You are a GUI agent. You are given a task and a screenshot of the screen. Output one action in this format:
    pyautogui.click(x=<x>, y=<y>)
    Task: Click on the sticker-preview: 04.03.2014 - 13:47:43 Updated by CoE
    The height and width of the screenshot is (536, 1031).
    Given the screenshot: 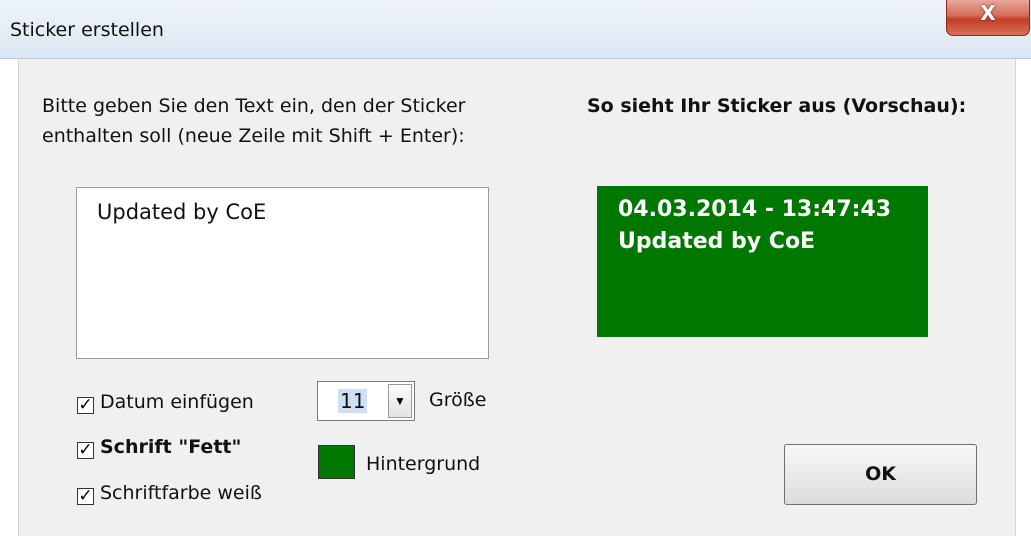 What is the action you would take?
    pyautogui.click(x=762, y=261)
    